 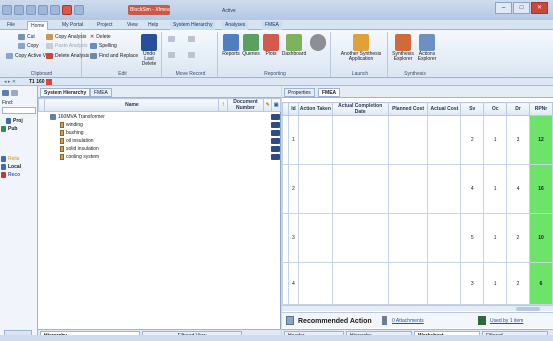 What do you see at coordinates (77, 141) in the screenshot?
I see `tree-row-oil-insulation: oil insulation` at bounding box center [77, 141].